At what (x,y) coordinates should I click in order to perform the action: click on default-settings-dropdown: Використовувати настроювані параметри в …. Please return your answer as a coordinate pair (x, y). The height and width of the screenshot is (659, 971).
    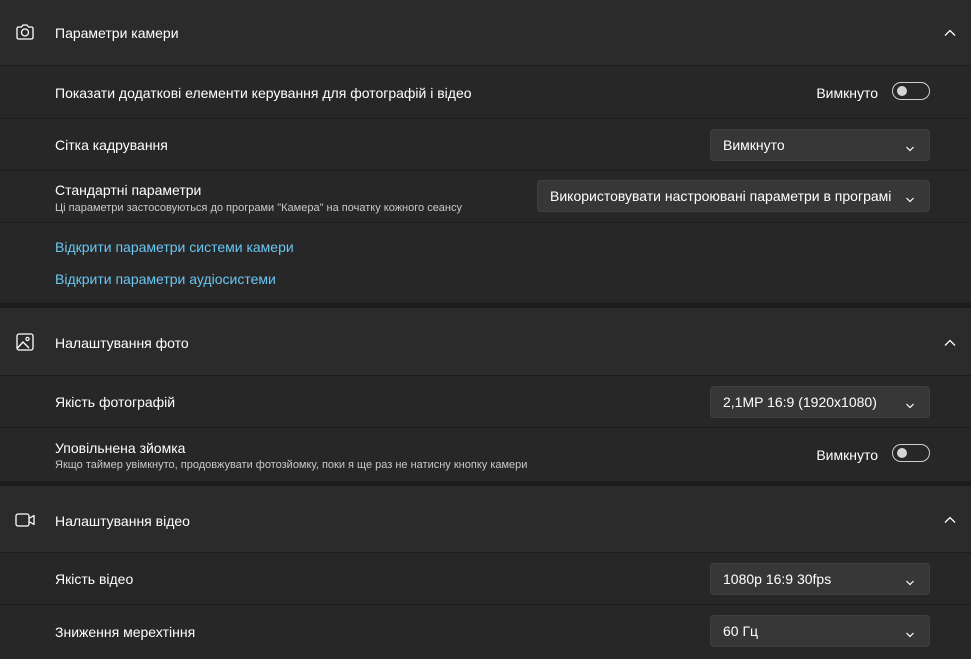
    Looking at the image, I should click on (733, 196).